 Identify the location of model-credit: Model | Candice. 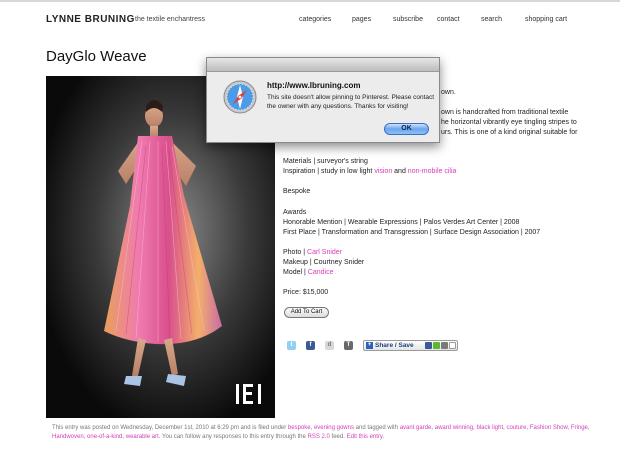
(308, 273).